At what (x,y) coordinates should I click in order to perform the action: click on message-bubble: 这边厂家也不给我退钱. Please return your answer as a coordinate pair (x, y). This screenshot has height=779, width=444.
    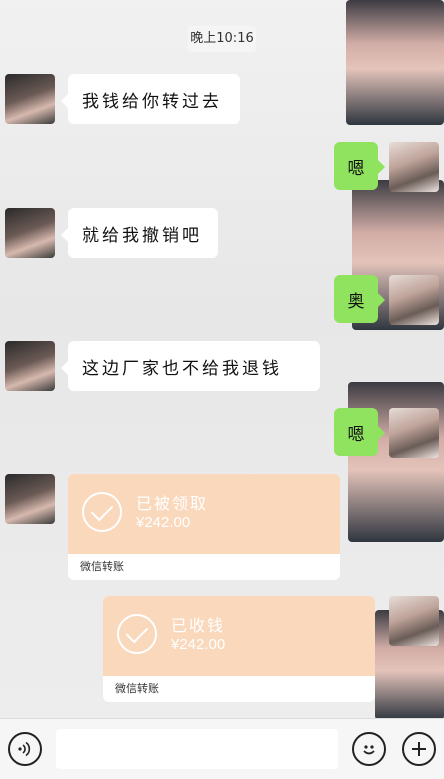
    Looking at the image, I should click on (190, 366).